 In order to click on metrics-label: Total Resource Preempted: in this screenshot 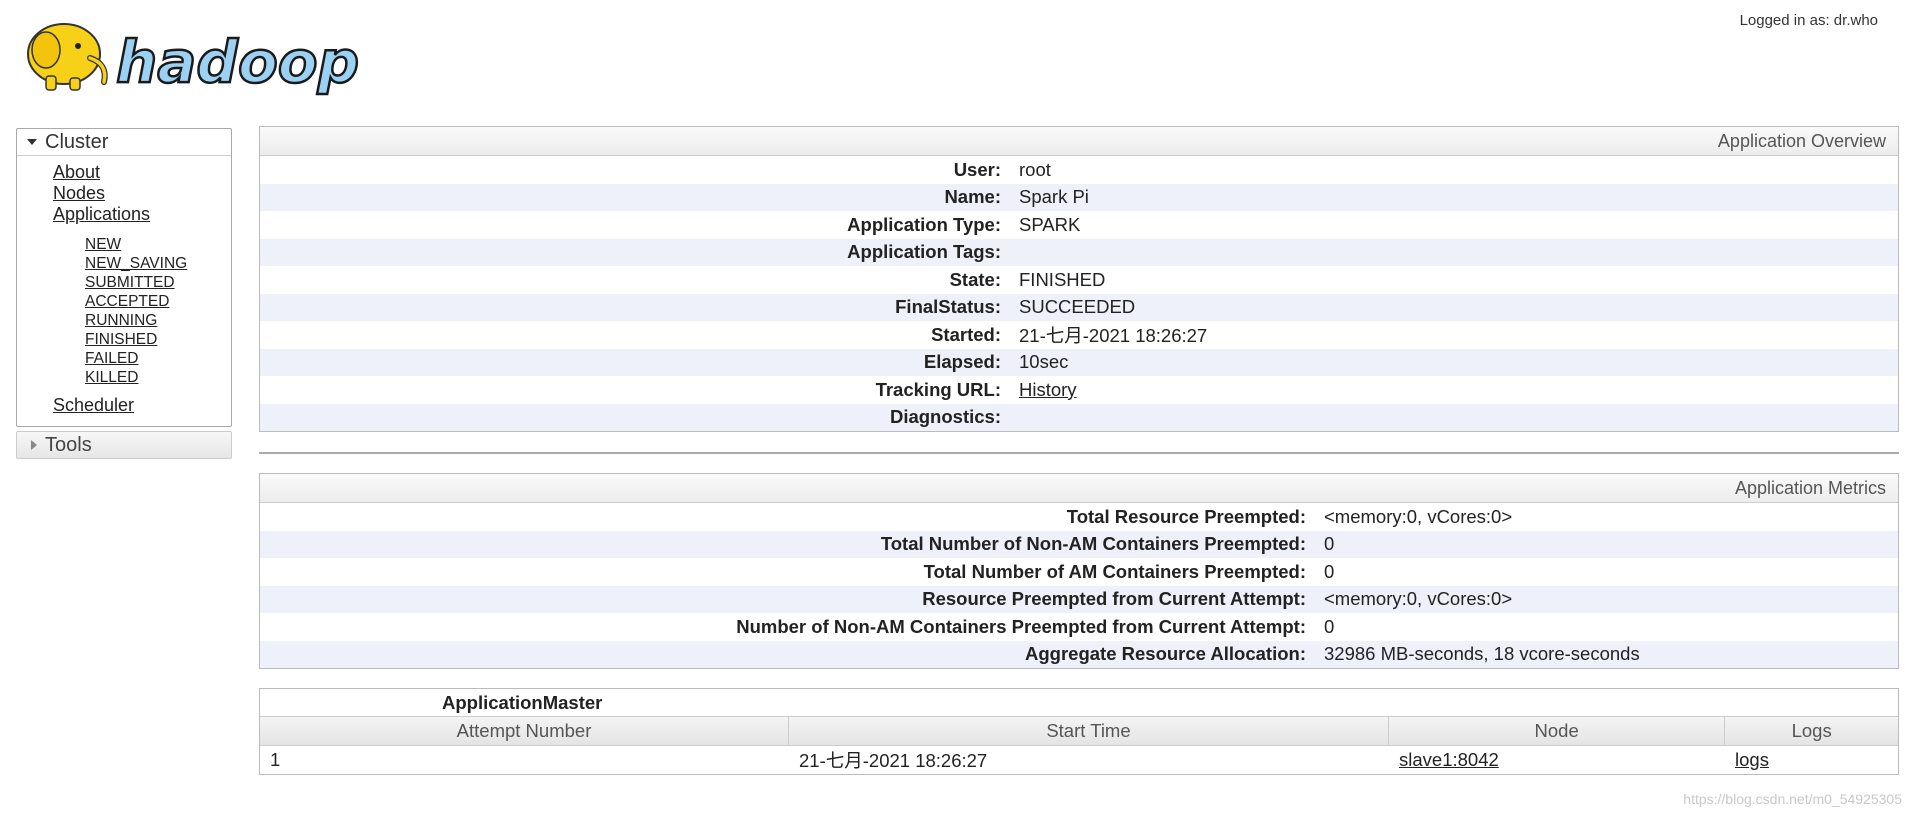, I will do `click(1186, 516)`.